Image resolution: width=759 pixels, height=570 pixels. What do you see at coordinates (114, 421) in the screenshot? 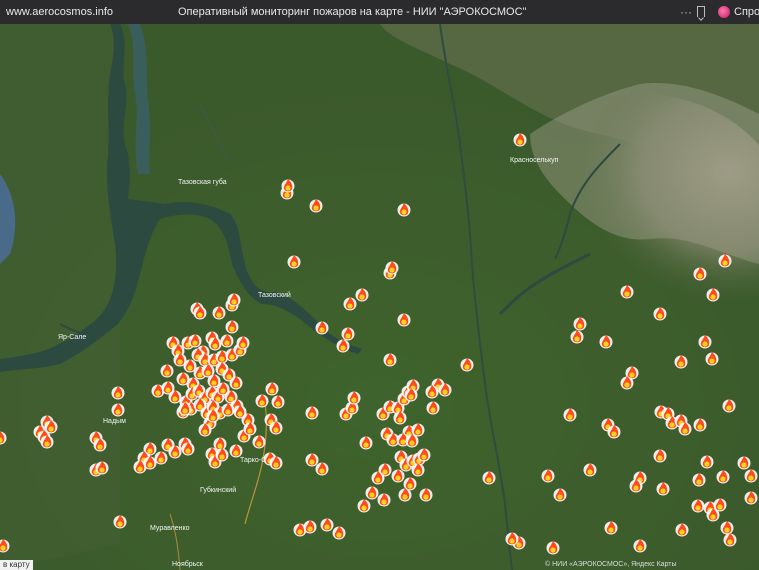
I see `map-label: Надым` at bounding box center [114, 421].